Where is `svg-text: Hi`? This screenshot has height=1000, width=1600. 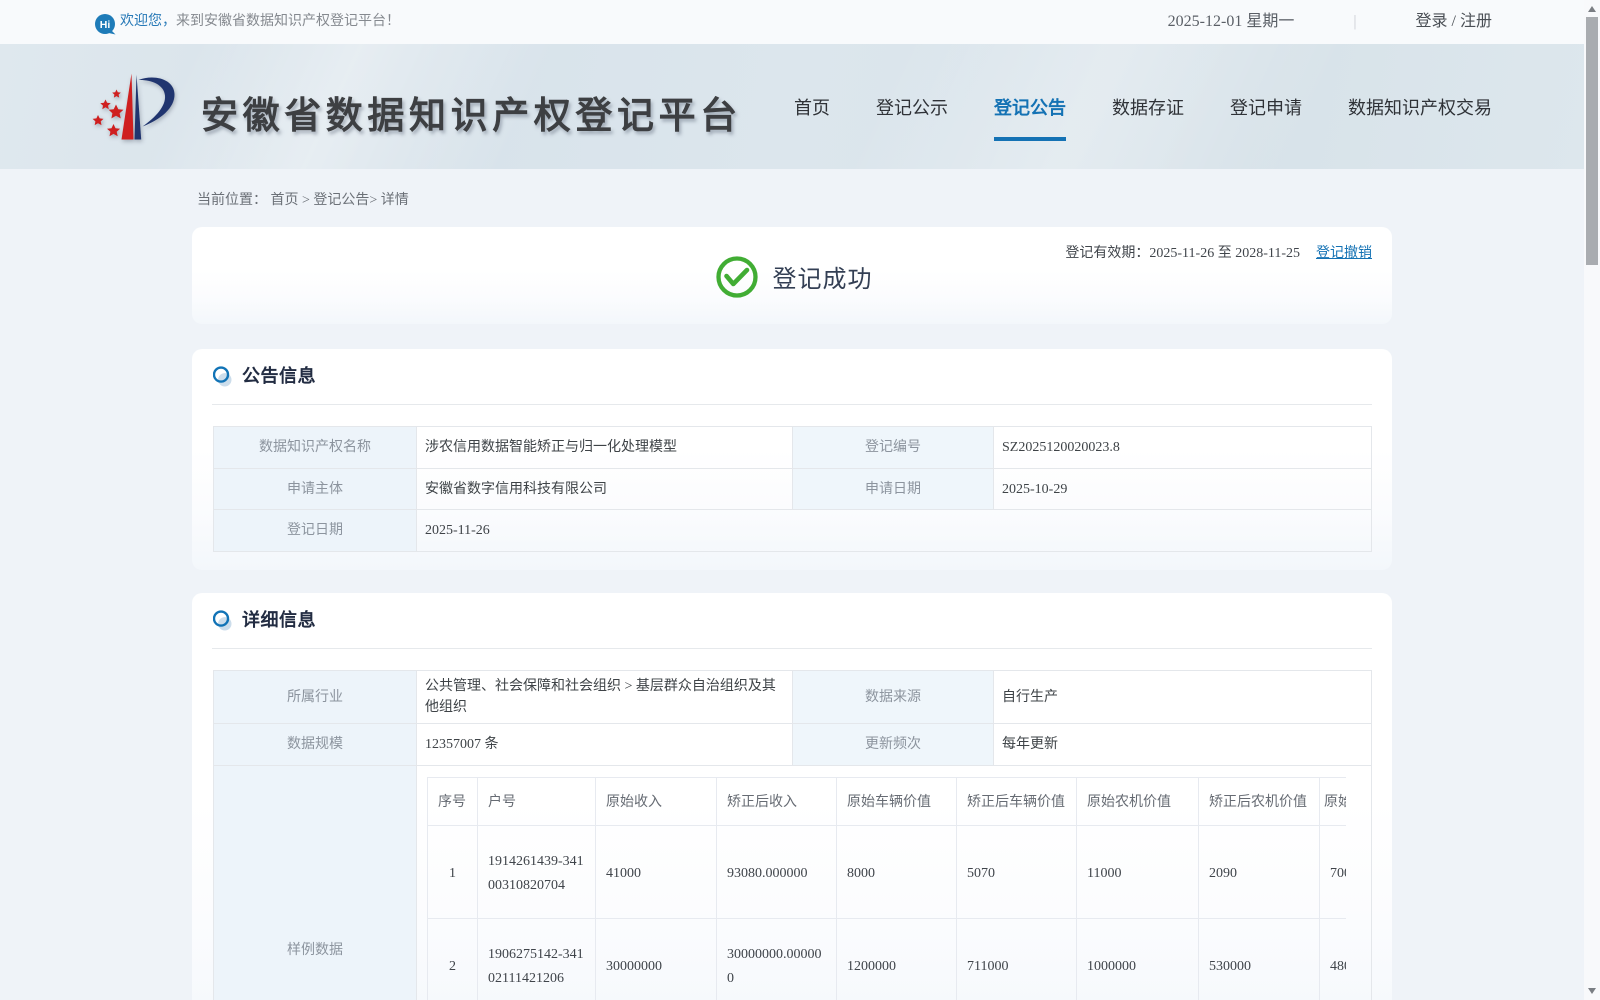 svg-text: Hi is located at coordinates (105, 25).